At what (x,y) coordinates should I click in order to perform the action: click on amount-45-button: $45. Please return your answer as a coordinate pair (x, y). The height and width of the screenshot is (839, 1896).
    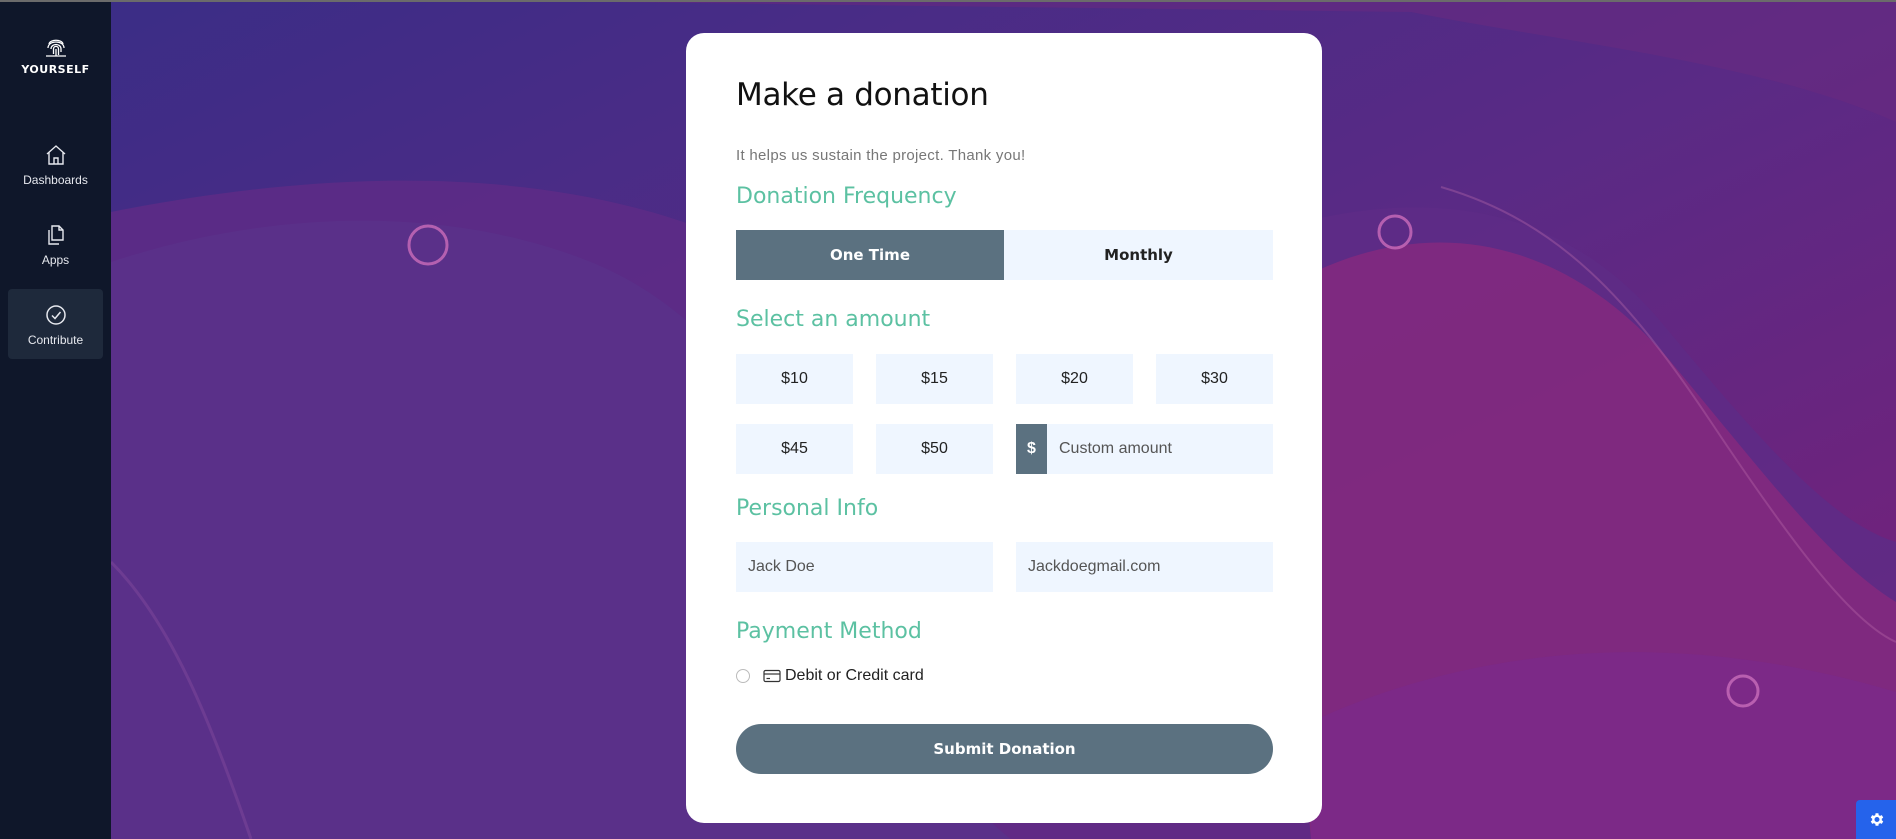
    Looking at the image, I should click on (794, 449).